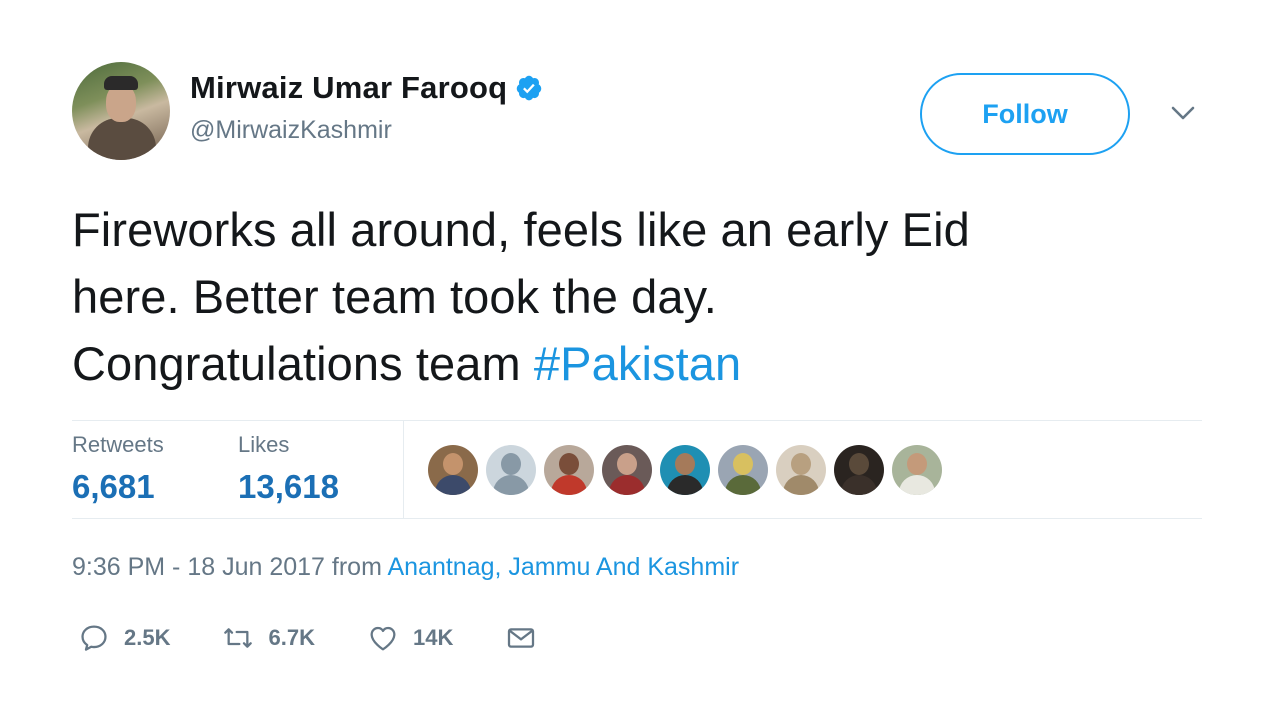  What do you see at coordinates (394, 296) in the screenshot?
I see `tweet-line: here. Better team took the day.` at bounding box center [394, 296].